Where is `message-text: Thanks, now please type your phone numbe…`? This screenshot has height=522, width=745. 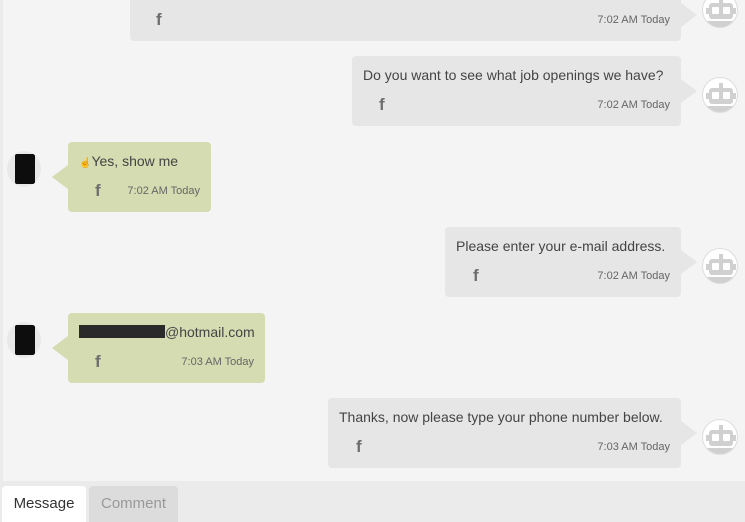
message-text: Thanks, now please type your phone numbe… is located at coordinates (501, 417).